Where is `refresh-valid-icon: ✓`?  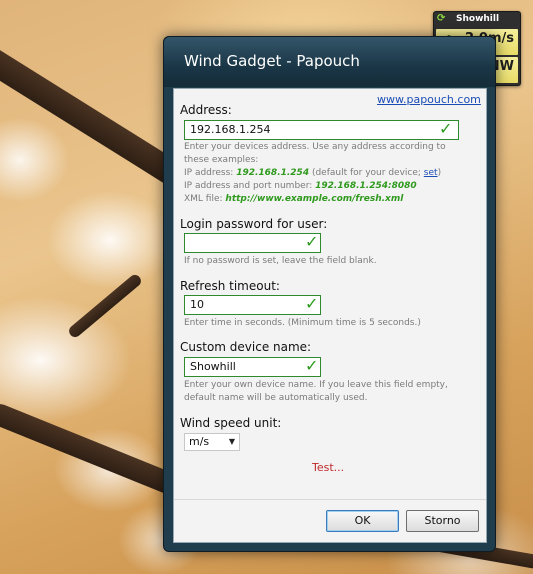
refresh-valid-icon: ✓ is located at coordinates (312, 303).